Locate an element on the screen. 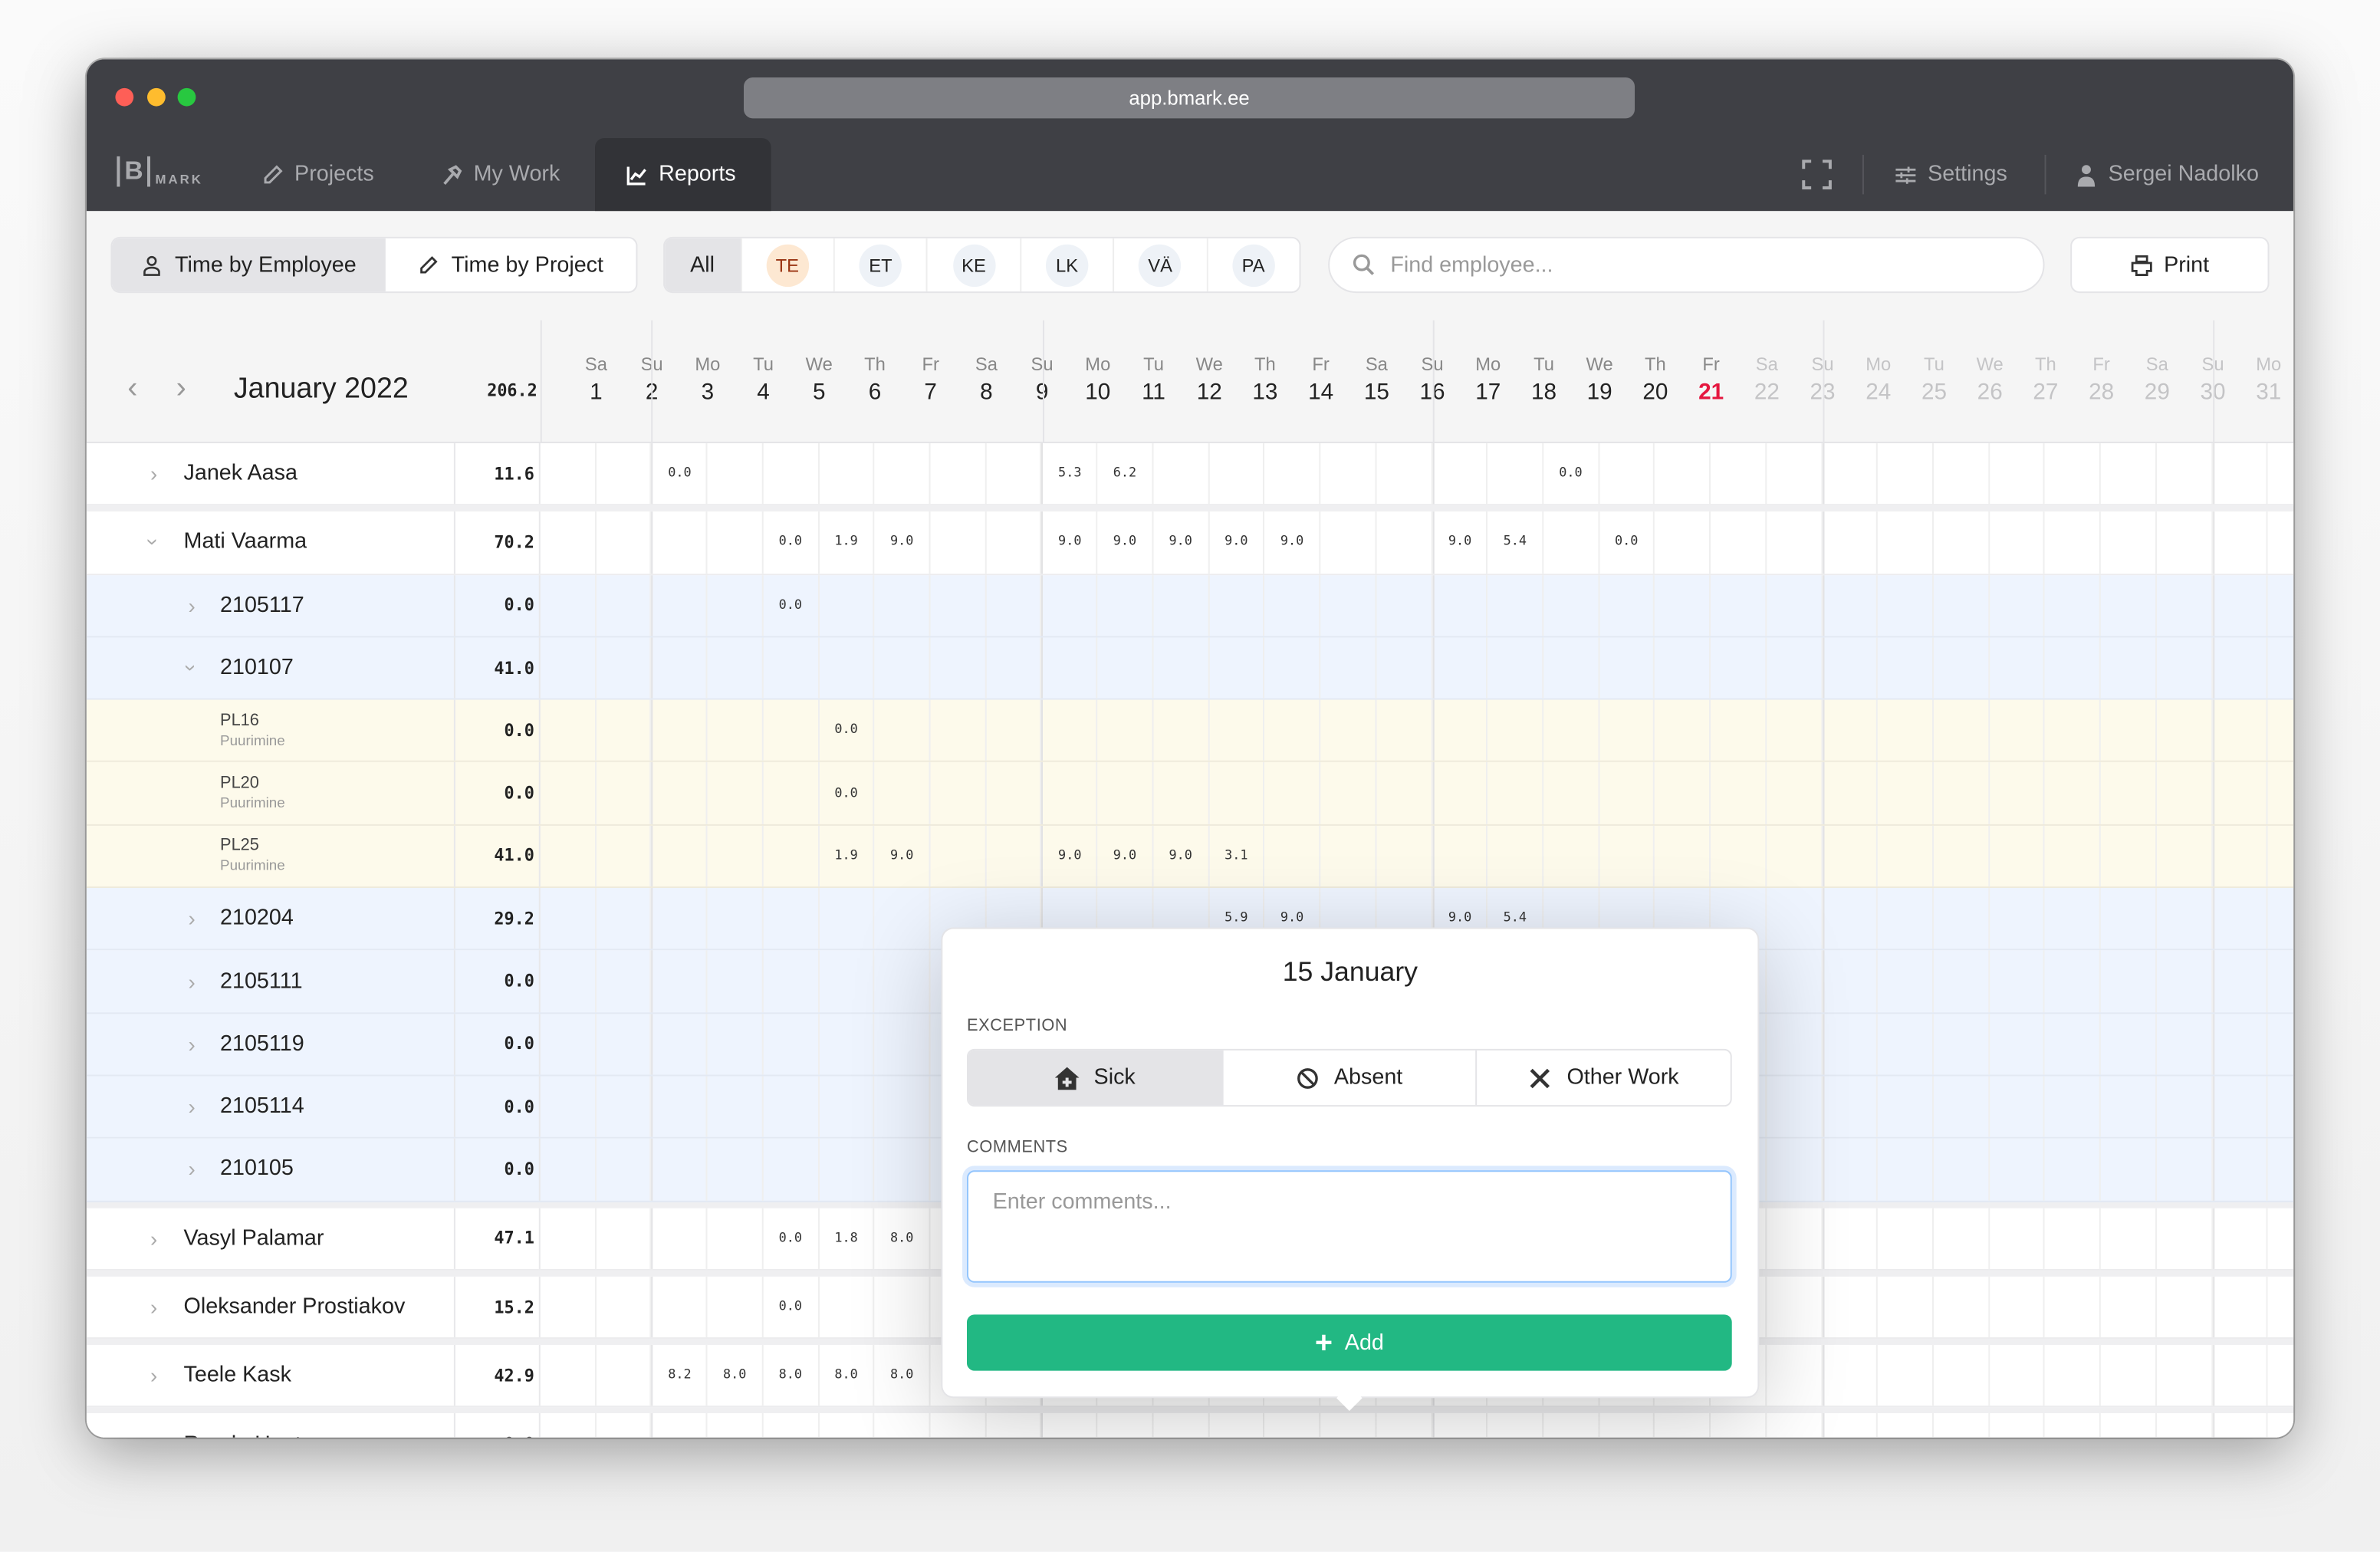 This screenshot has height=1552, width=2380. day-cell: 1.9 is located at coordinates (847, 856).